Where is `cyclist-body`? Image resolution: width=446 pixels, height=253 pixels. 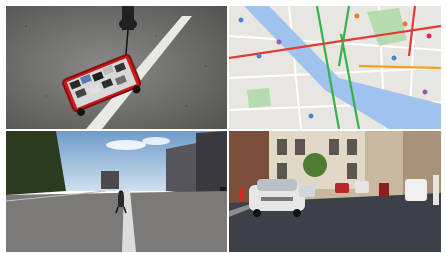 cyclist-body is located at coordinates (121, 201).